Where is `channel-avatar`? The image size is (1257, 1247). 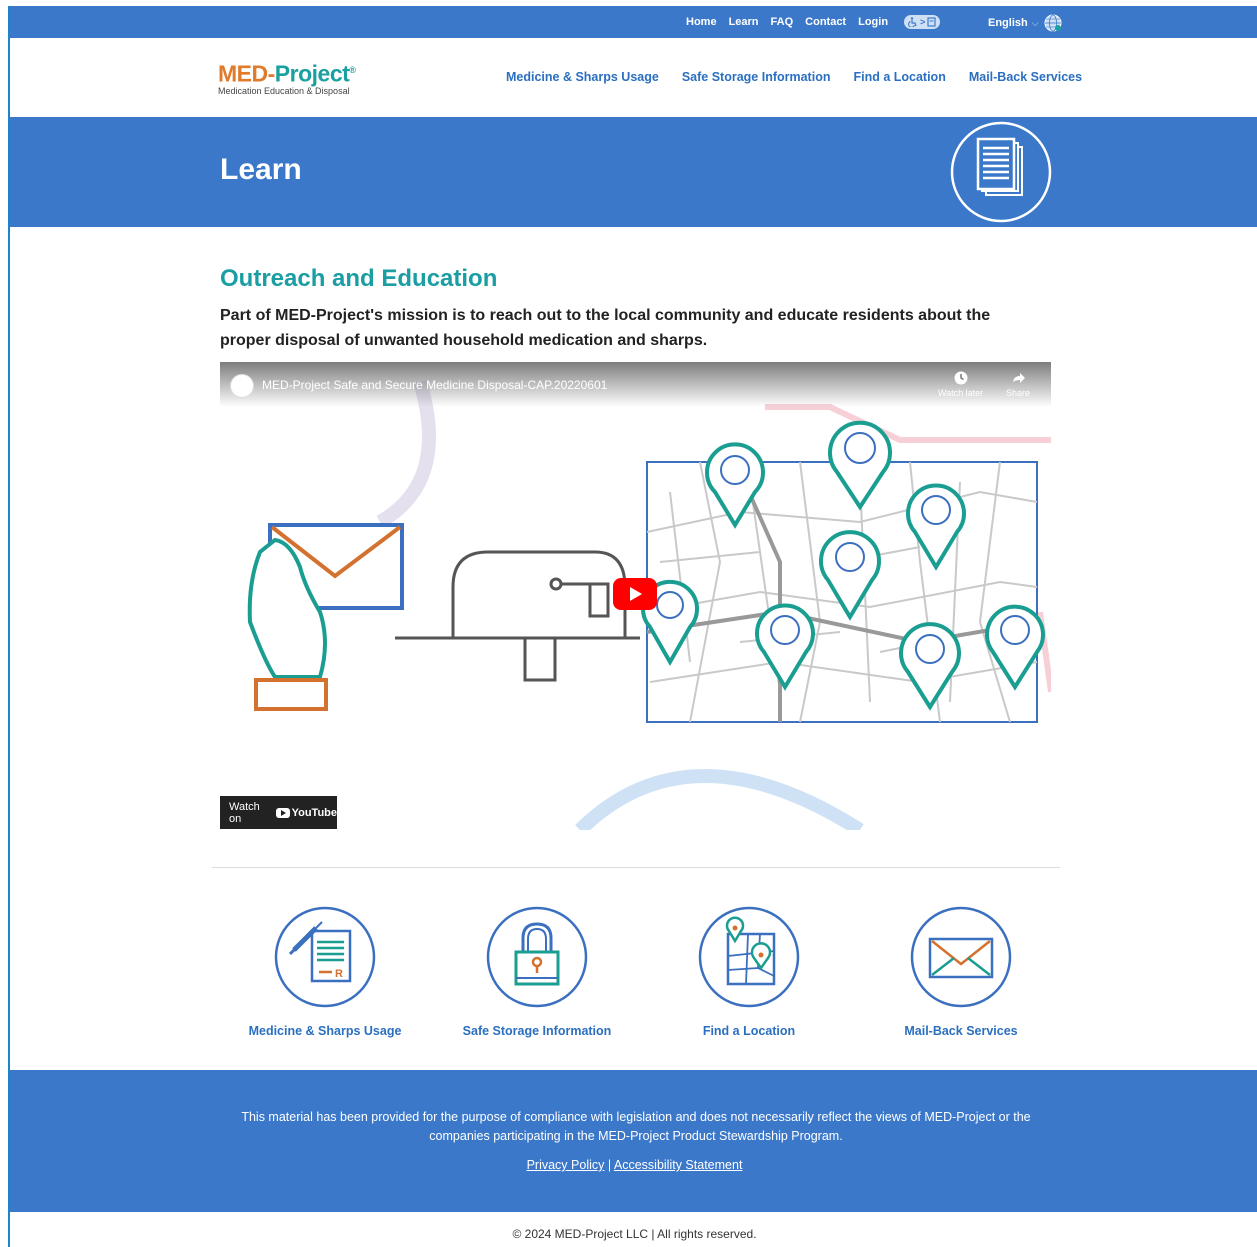 channel-avatar is located at coordinates (242, 386).